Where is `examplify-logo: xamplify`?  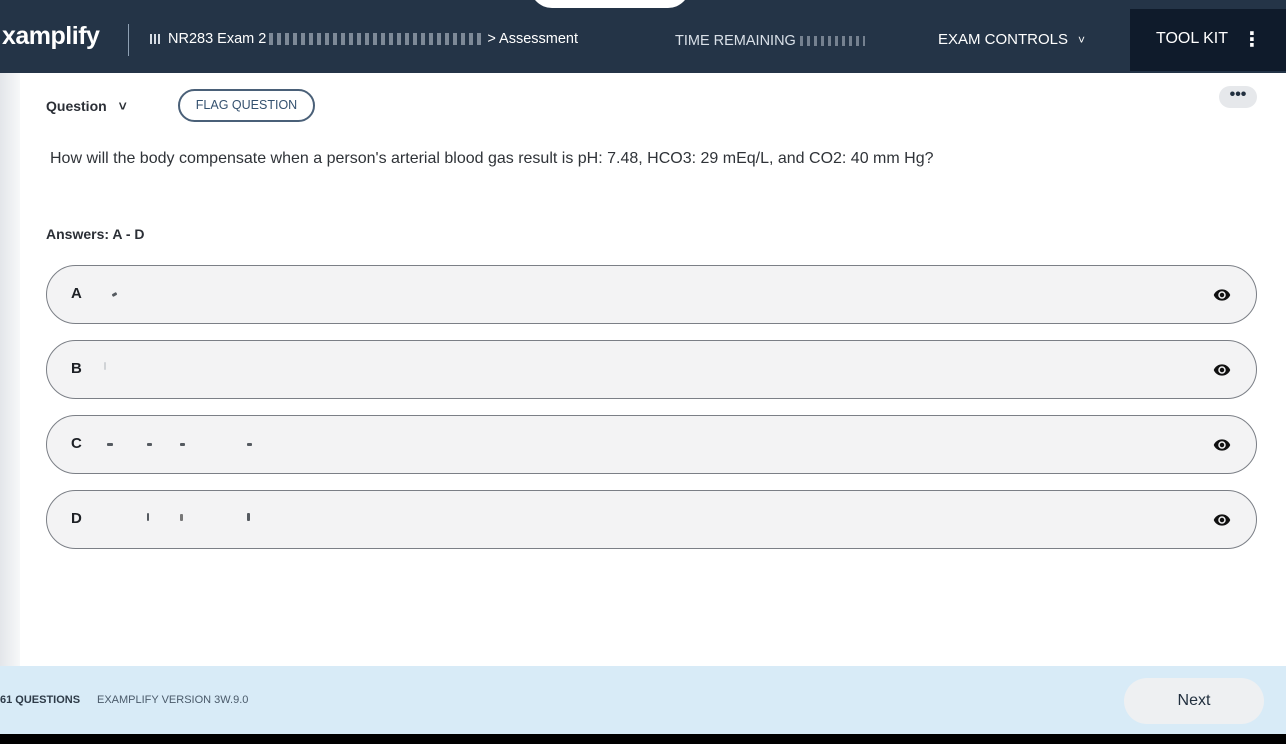
examplify-logo: xamplify is located at coordinates (51, 36).